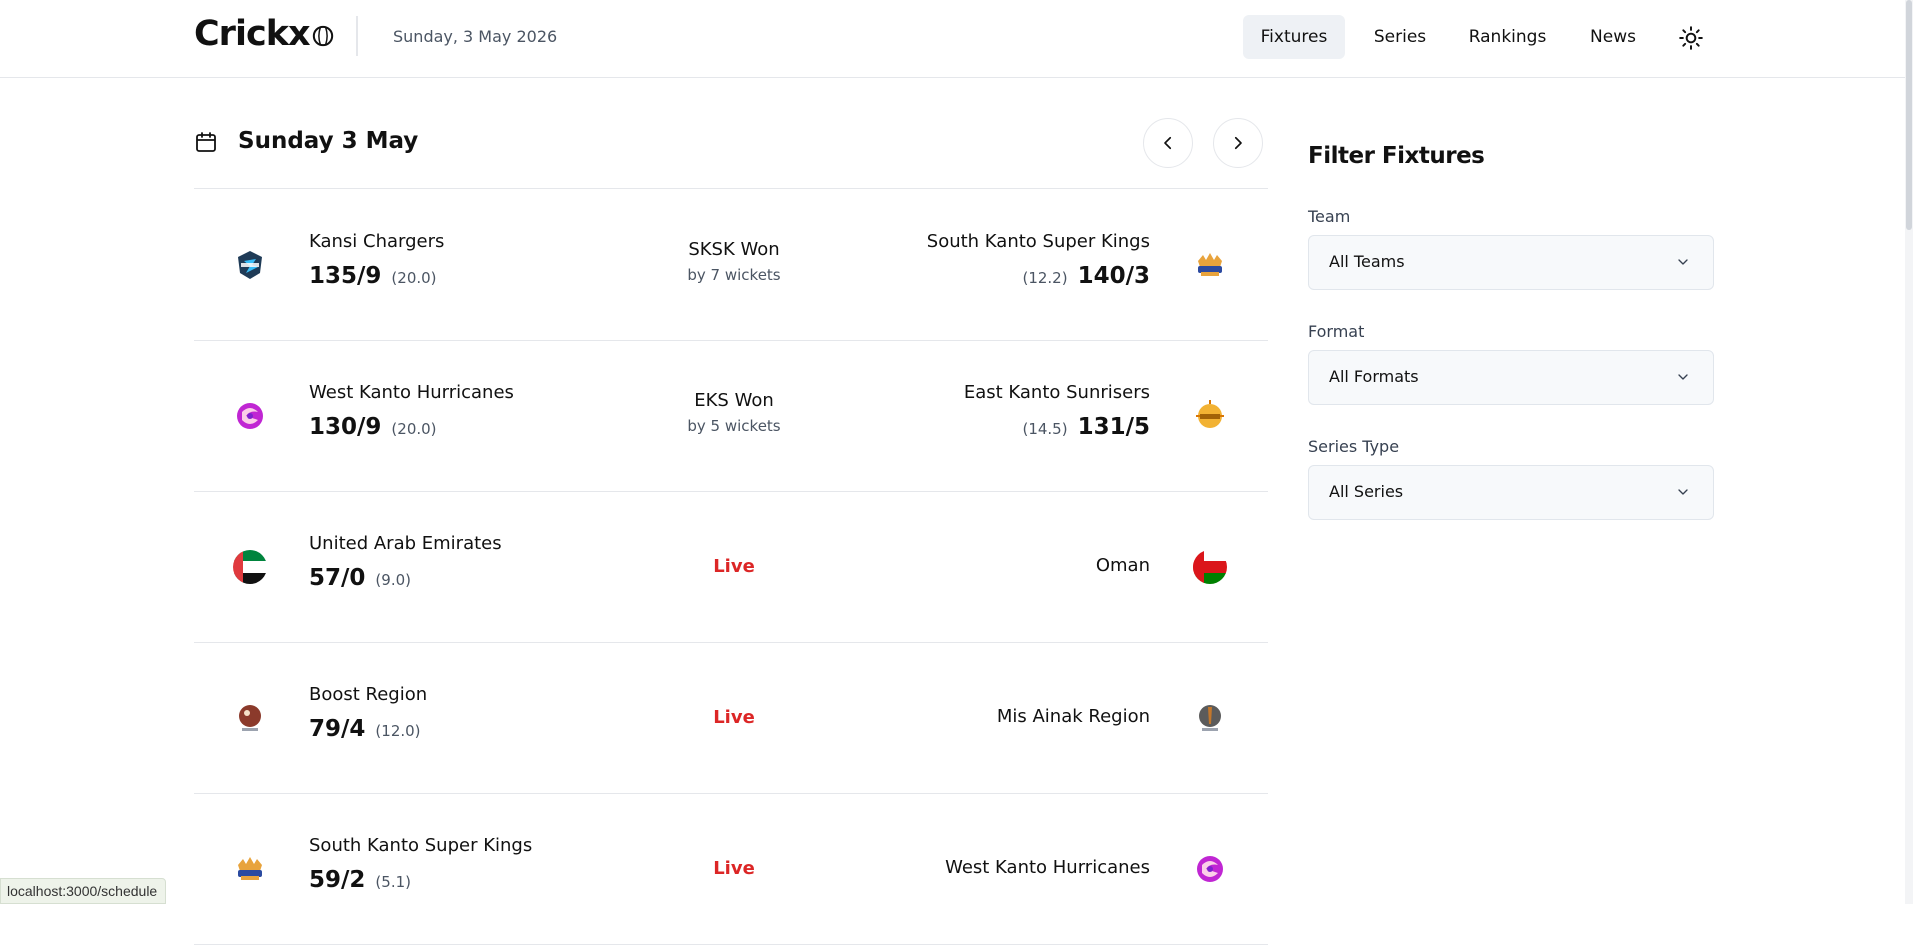  Describe the element at coordinates (1210, 567) in the screenshot. I see `oman-flag-icon` at that location.